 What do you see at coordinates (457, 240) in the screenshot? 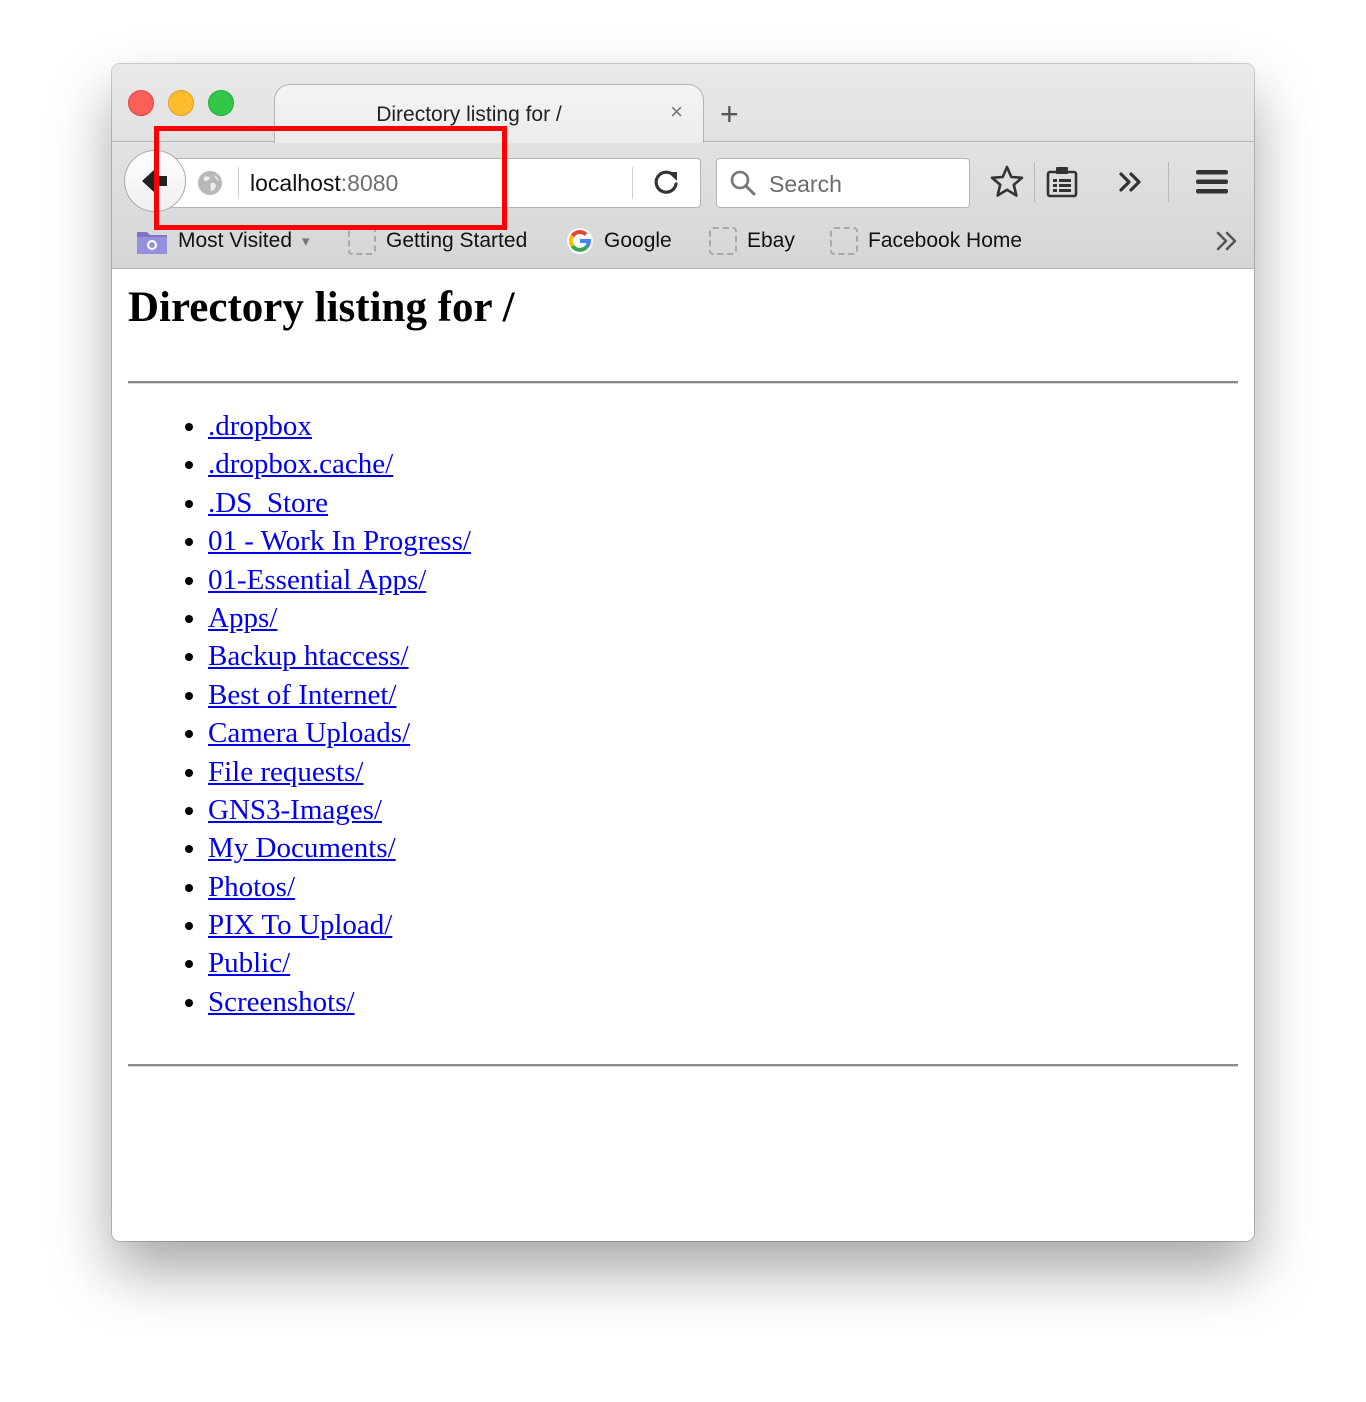
I see `bookmark-label: Getting Started` at bounding box center [457, 240].